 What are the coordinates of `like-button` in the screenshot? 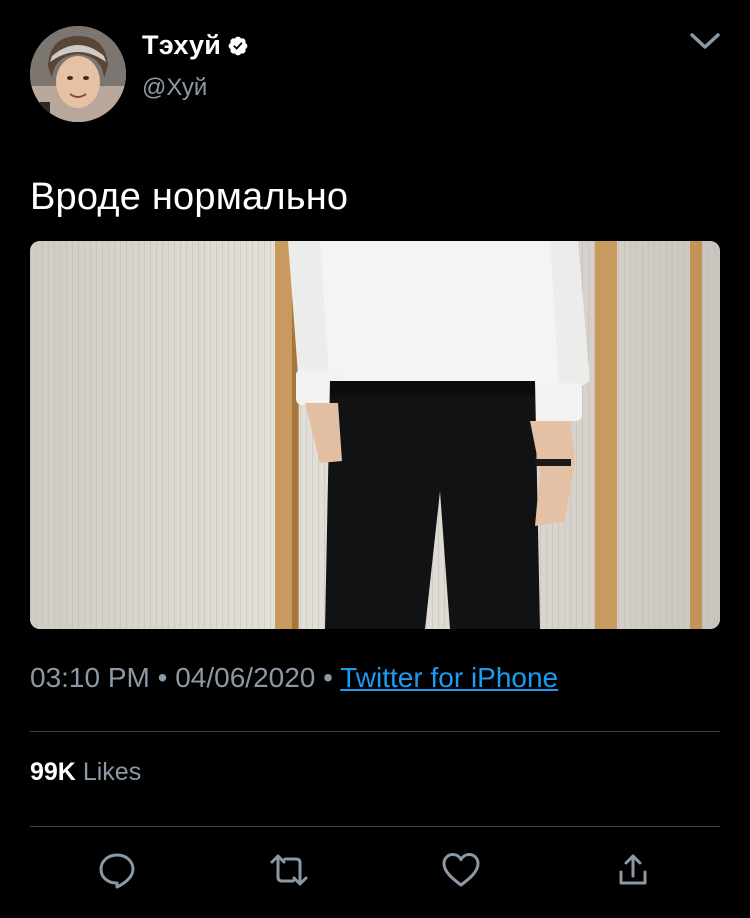 It's located at (461, 870).